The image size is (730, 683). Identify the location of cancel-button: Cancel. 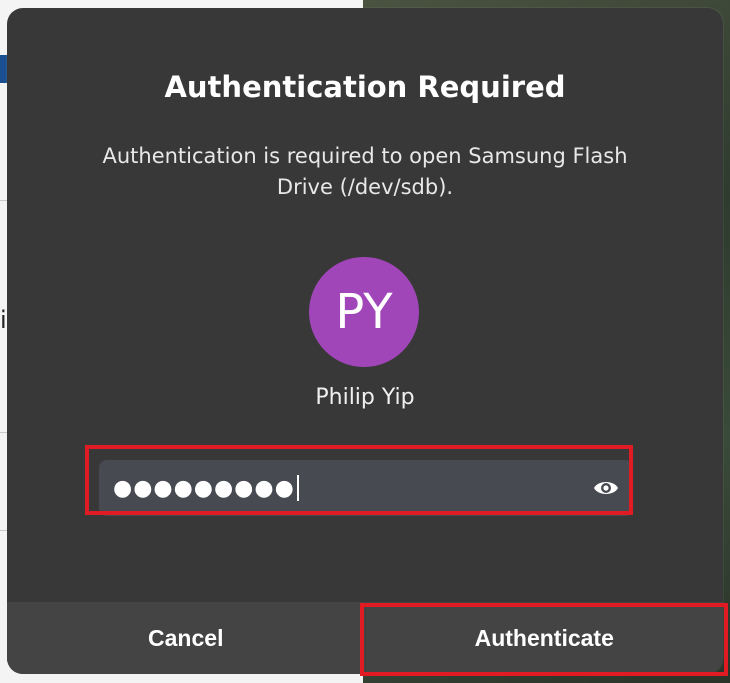
(186, 638).